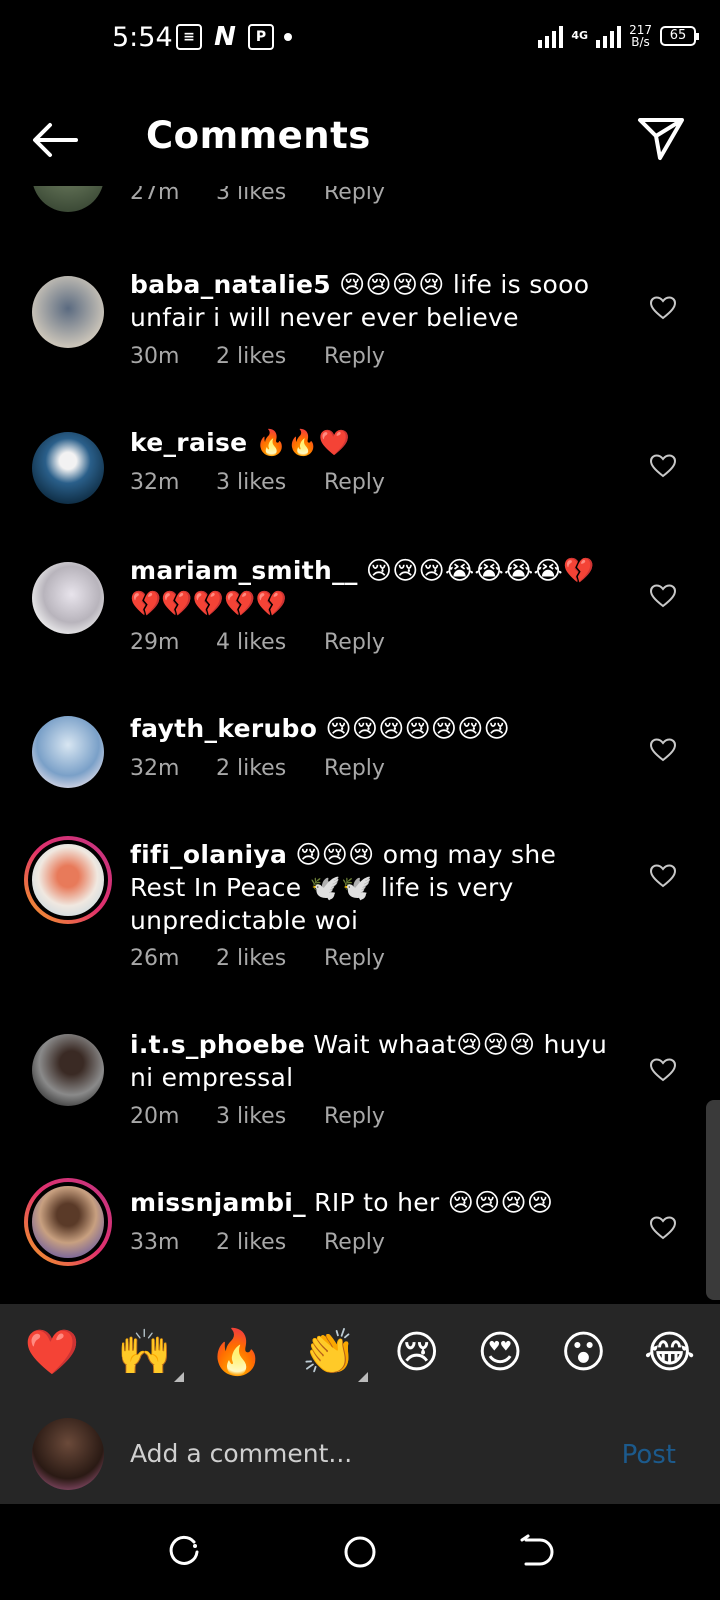 The height and width of the screenshot is (1600, 720). I want to click on p-app-icon: P, so click(261, 37).